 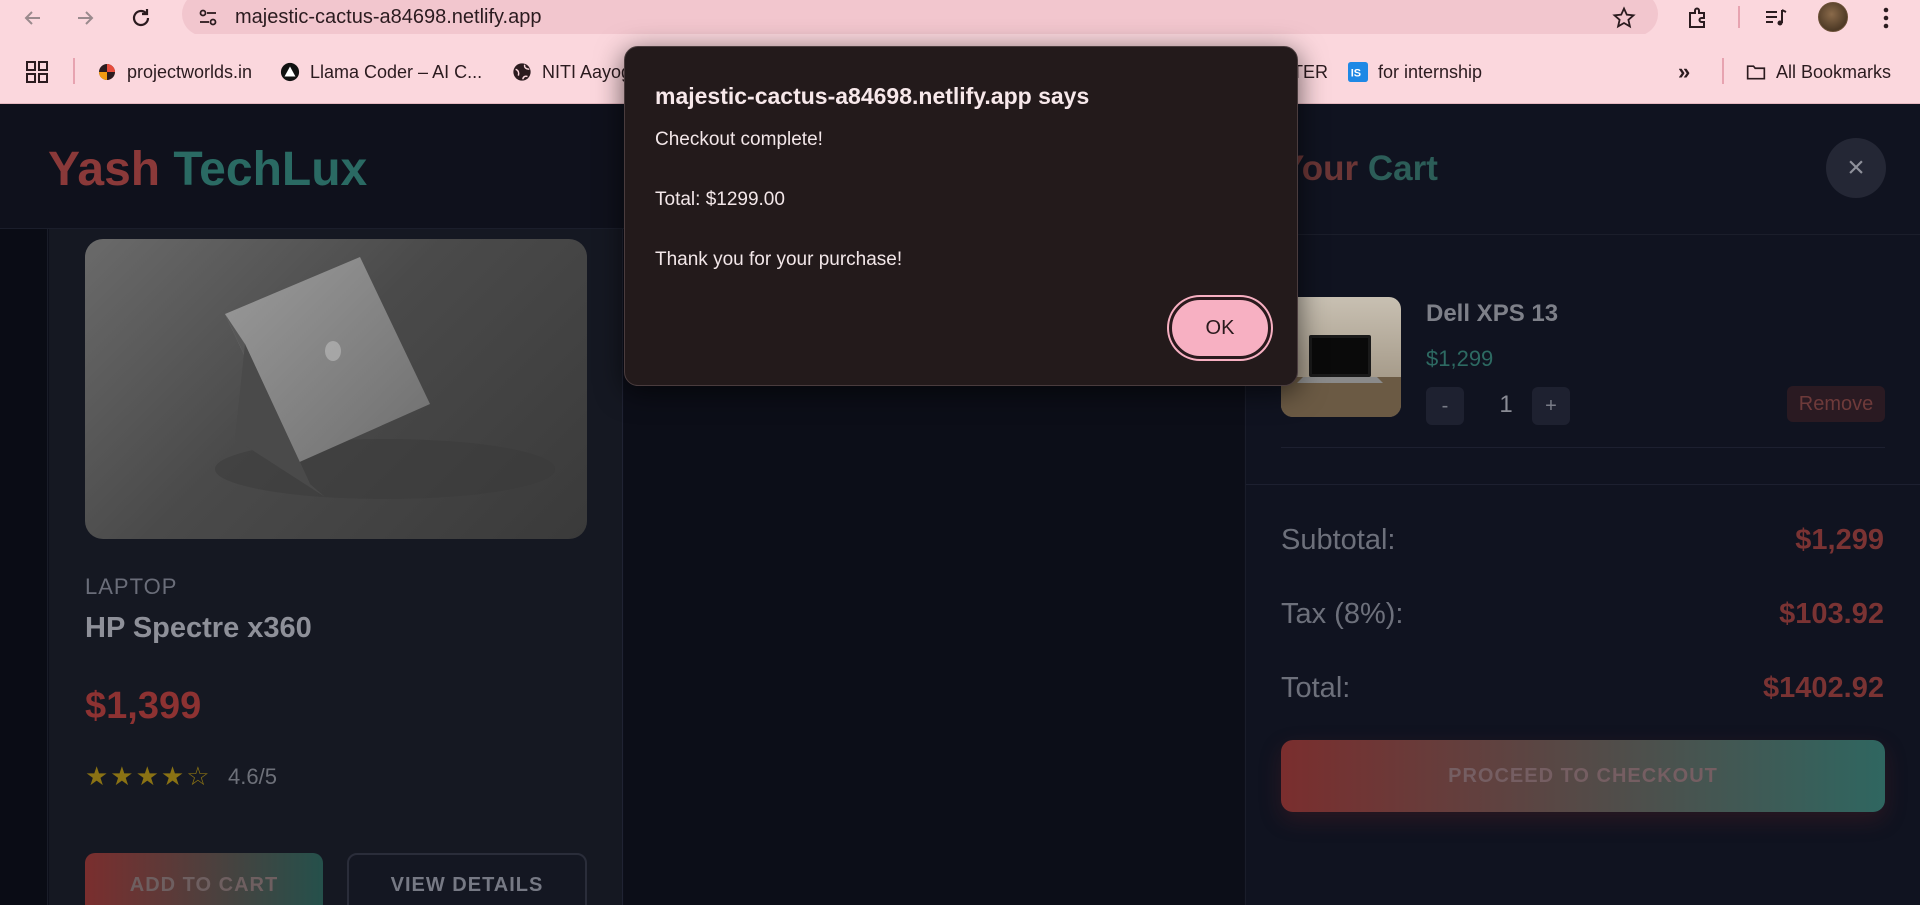 I want to click on add-to-cart-button: ADD TO CART, so click(x=204, y=879).